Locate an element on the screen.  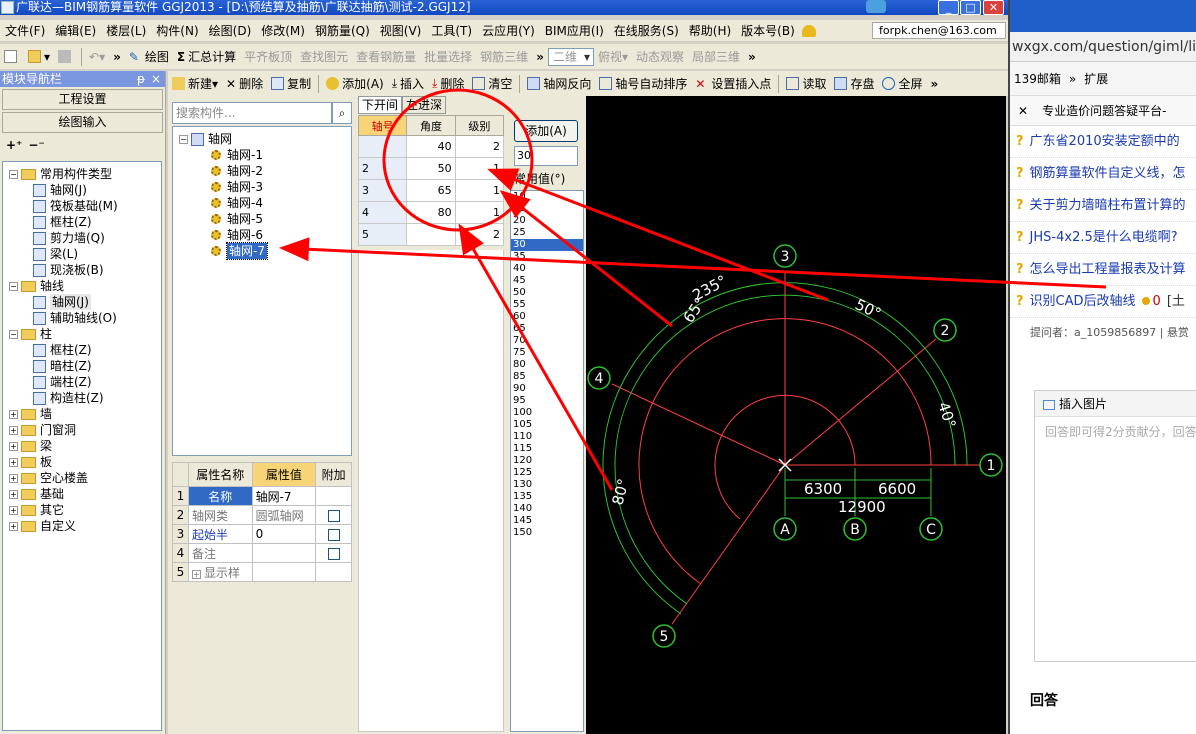
axis-bubble: 5 is located at coordinates (664, 636).